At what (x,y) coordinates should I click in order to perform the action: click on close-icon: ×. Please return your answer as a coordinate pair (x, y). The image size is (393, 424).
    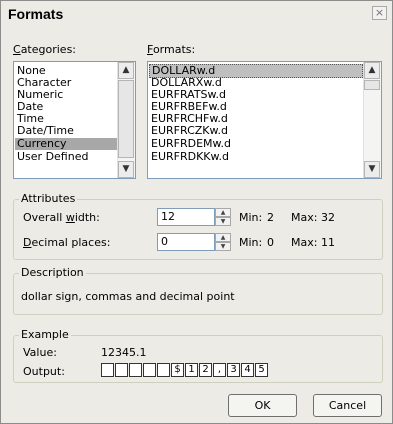
    Looking at the image, I should click on (379, 12).